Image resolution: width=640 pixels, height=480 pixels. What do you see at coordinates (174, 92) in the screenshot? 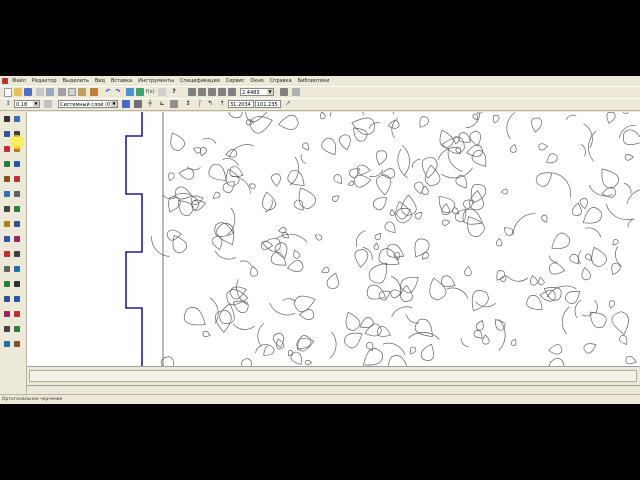
I see `help-icon: ?` at bounding box center [174, 92].